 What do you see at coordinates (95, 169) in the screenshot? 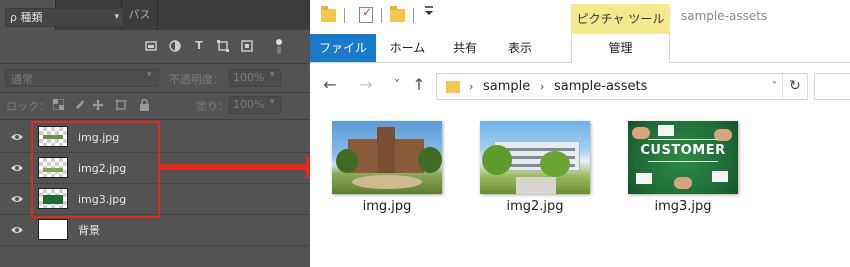
I see `highlight-box` at bounding box center [95, 169].